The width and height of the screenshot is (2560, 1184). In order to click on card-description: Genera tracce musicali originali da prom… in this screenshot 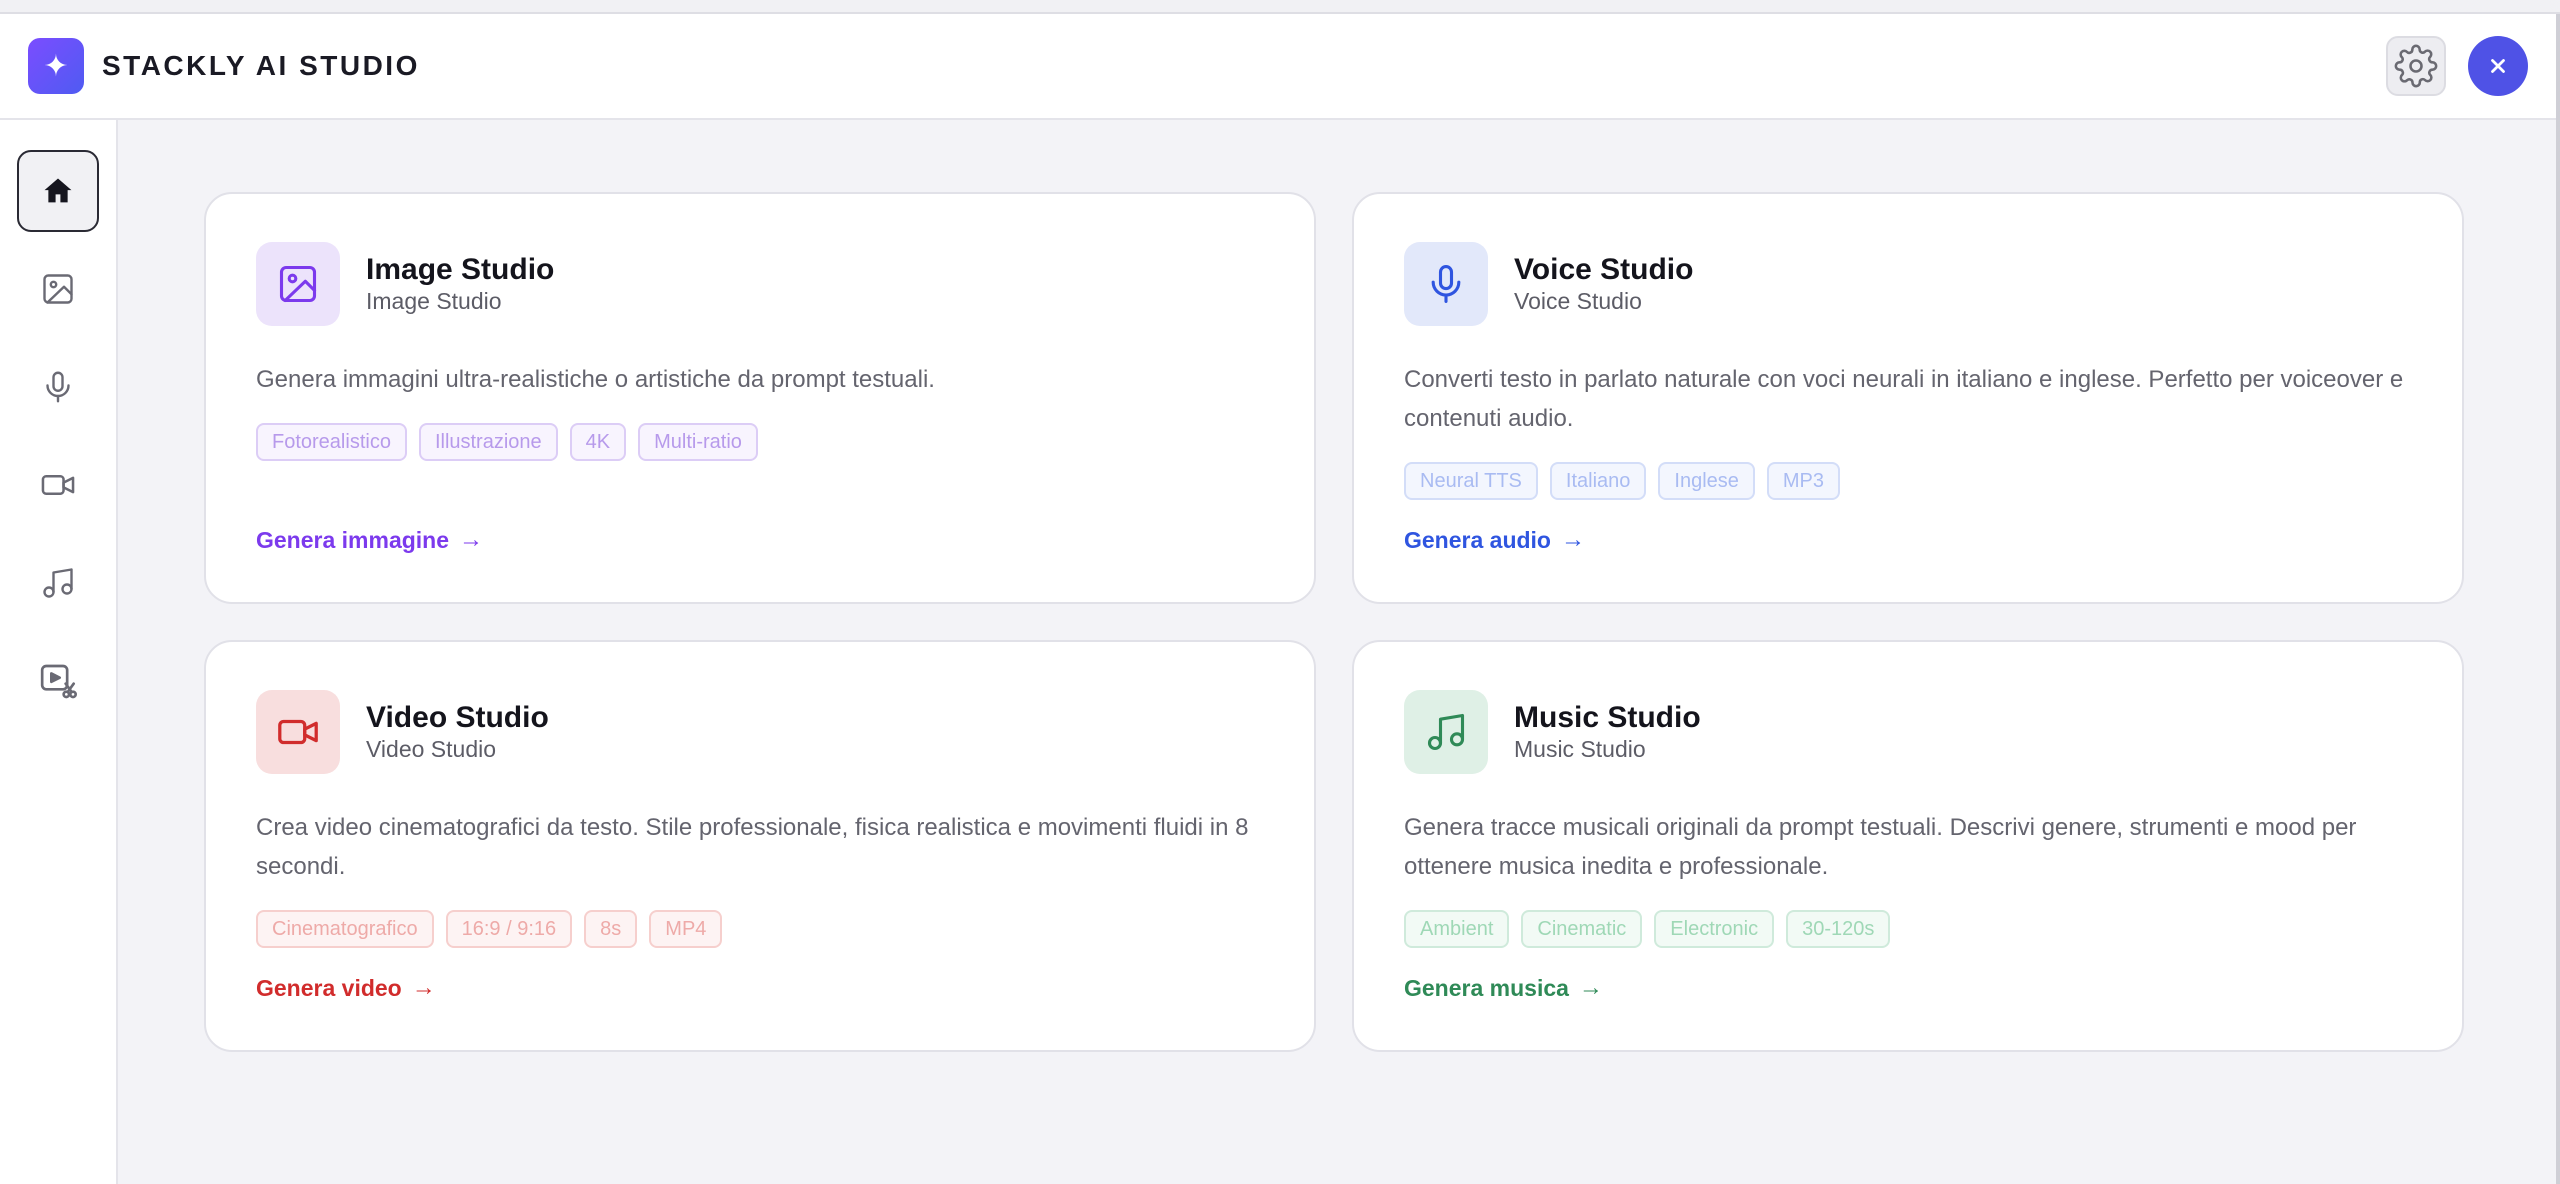, I will do `click(1880, 847)`.